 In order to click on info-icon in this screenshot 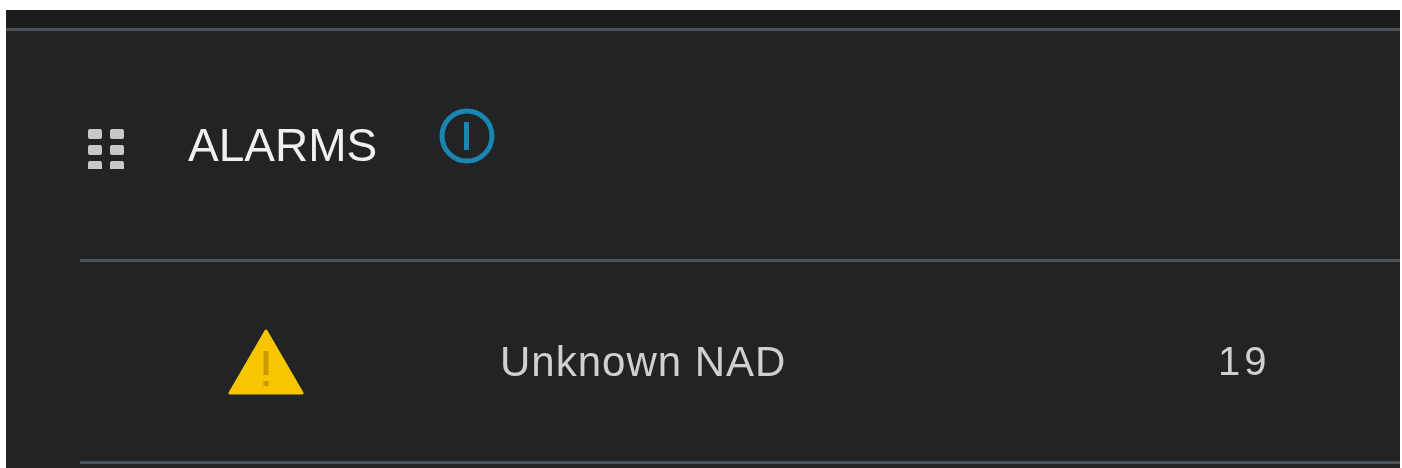, I will do `click(467, 136)`.